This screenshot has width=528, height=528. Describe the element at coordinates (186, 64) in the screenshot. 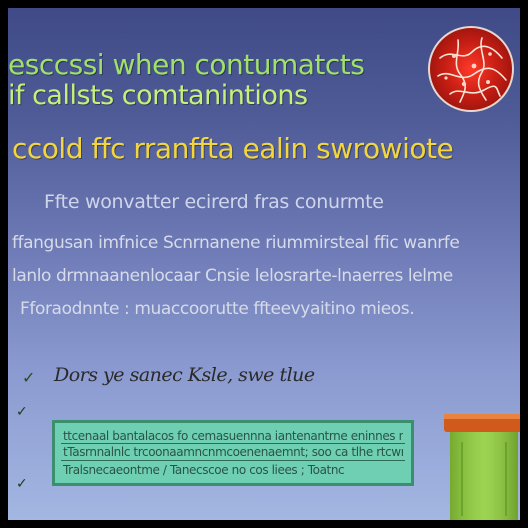

I see `headline-line-1: esccssi when contumatcts` at that location.